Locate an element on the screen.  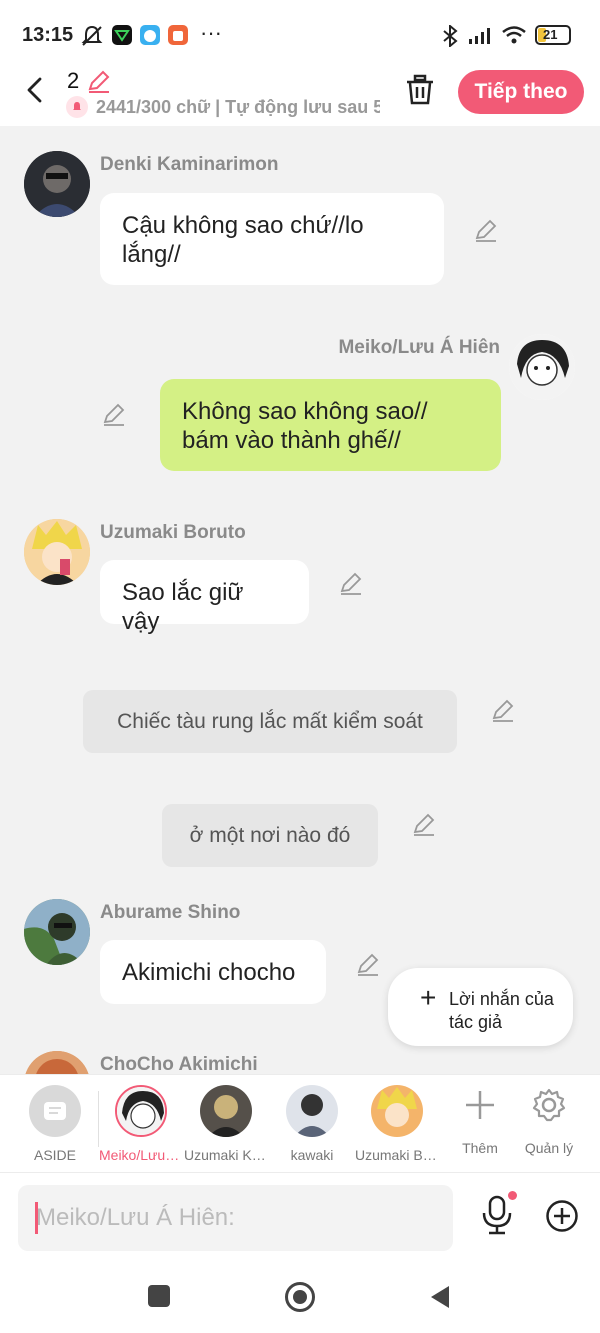
character-bar: ASIDE Meiko/Lưu Á Hiên Uzumaki Kawaki is located at coordinates (300, 1123).